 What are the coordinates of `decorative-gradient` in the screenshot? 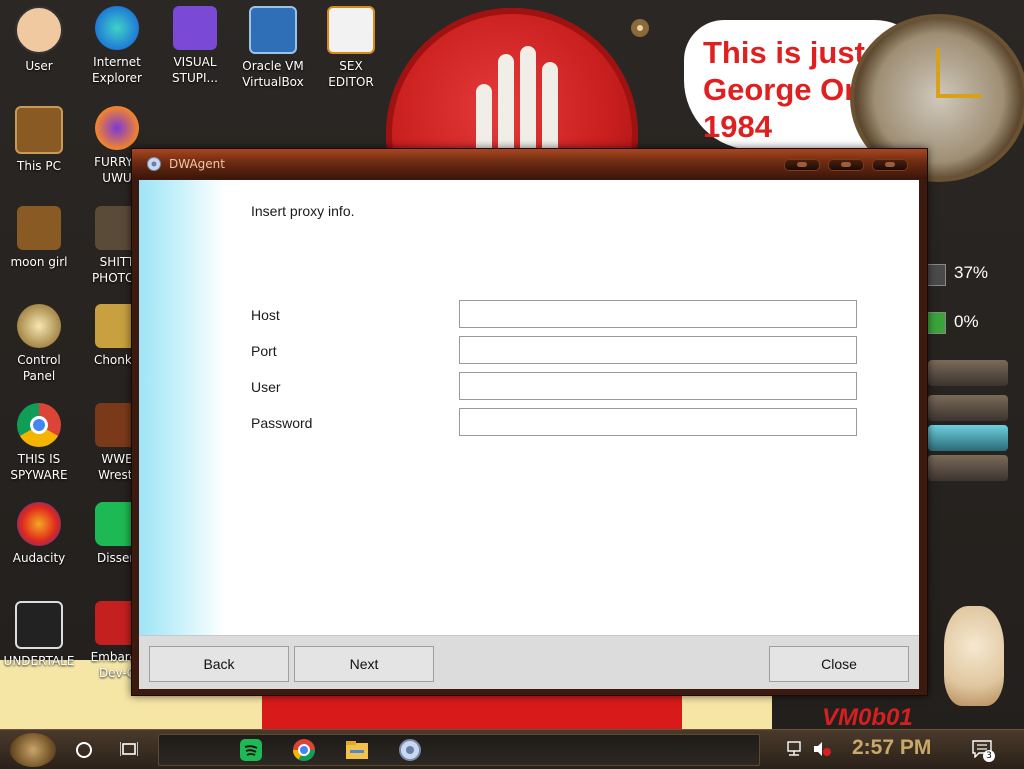 It's located at (182, 407).